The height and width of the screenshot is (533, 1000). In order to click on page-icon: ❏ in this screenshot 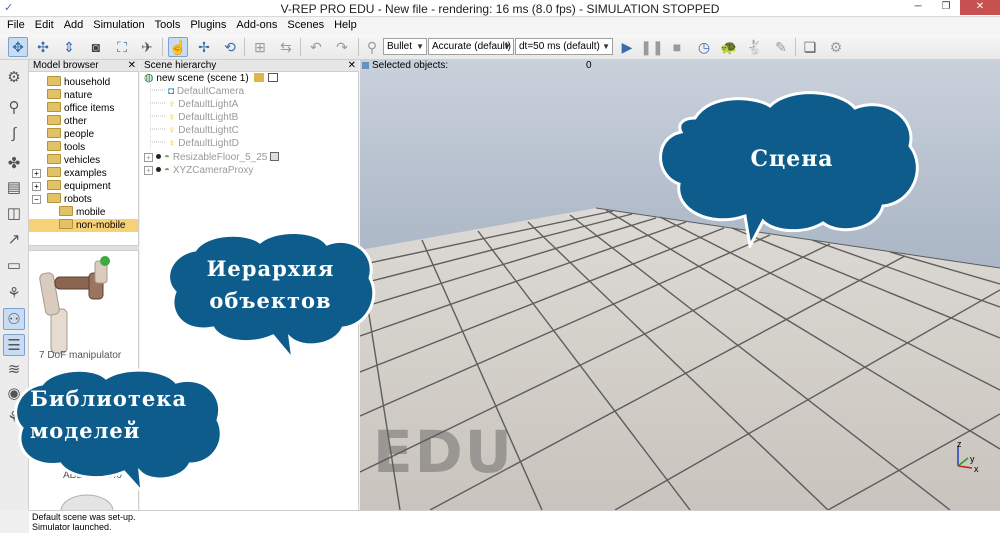, I will do `click(810, 47)`.